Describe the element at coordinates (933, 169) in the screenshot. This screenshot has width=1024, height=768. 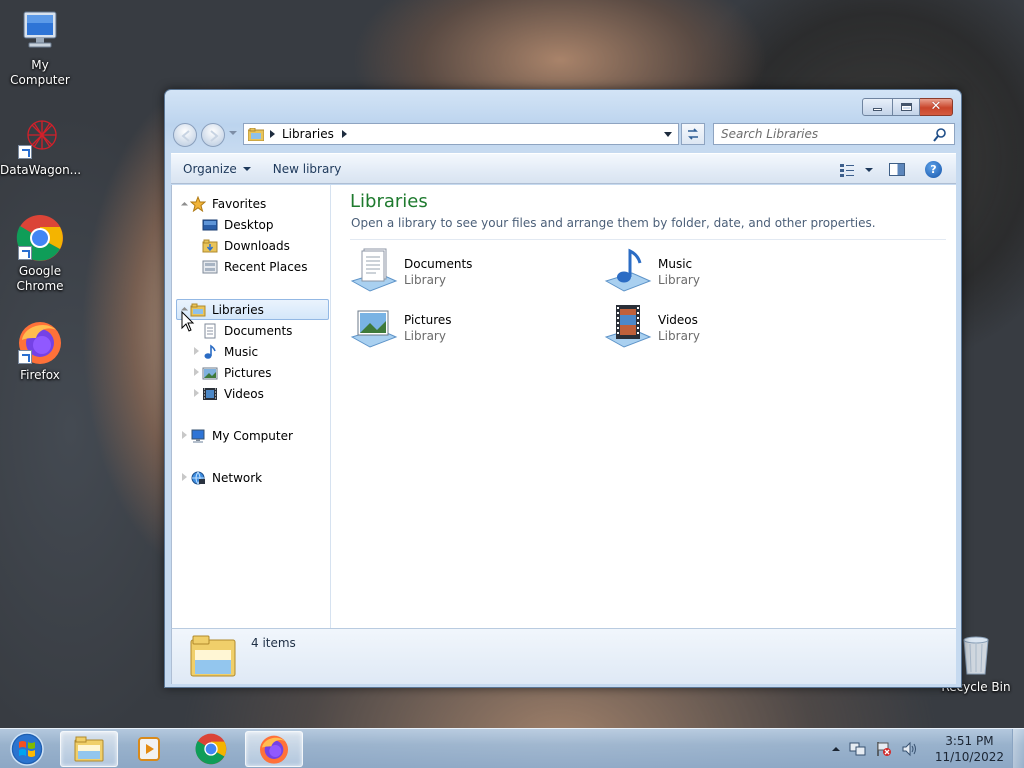
I see `help-button: ?` at that location.